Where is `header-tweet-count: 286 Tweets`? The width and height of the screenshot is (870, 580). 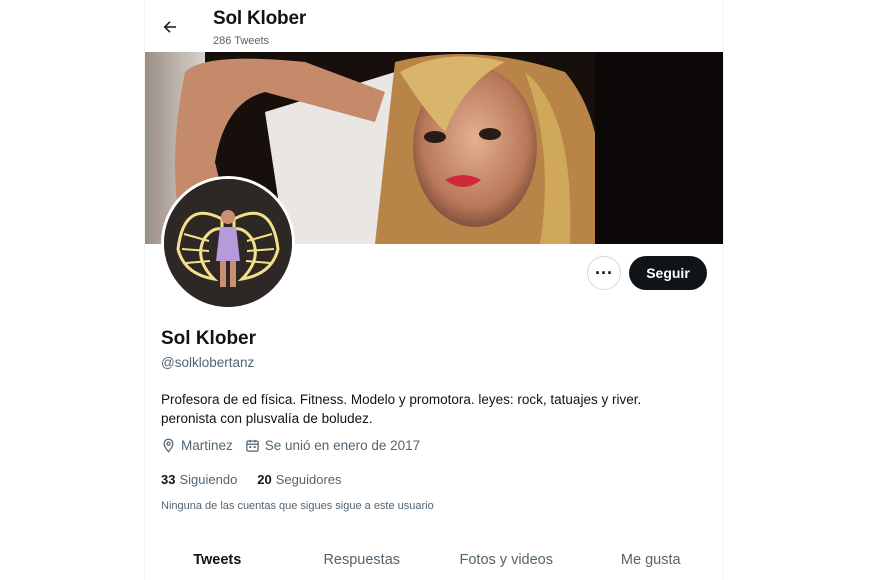 header-tweet-count: 286 Tweets is located at coordinates (241, 41).